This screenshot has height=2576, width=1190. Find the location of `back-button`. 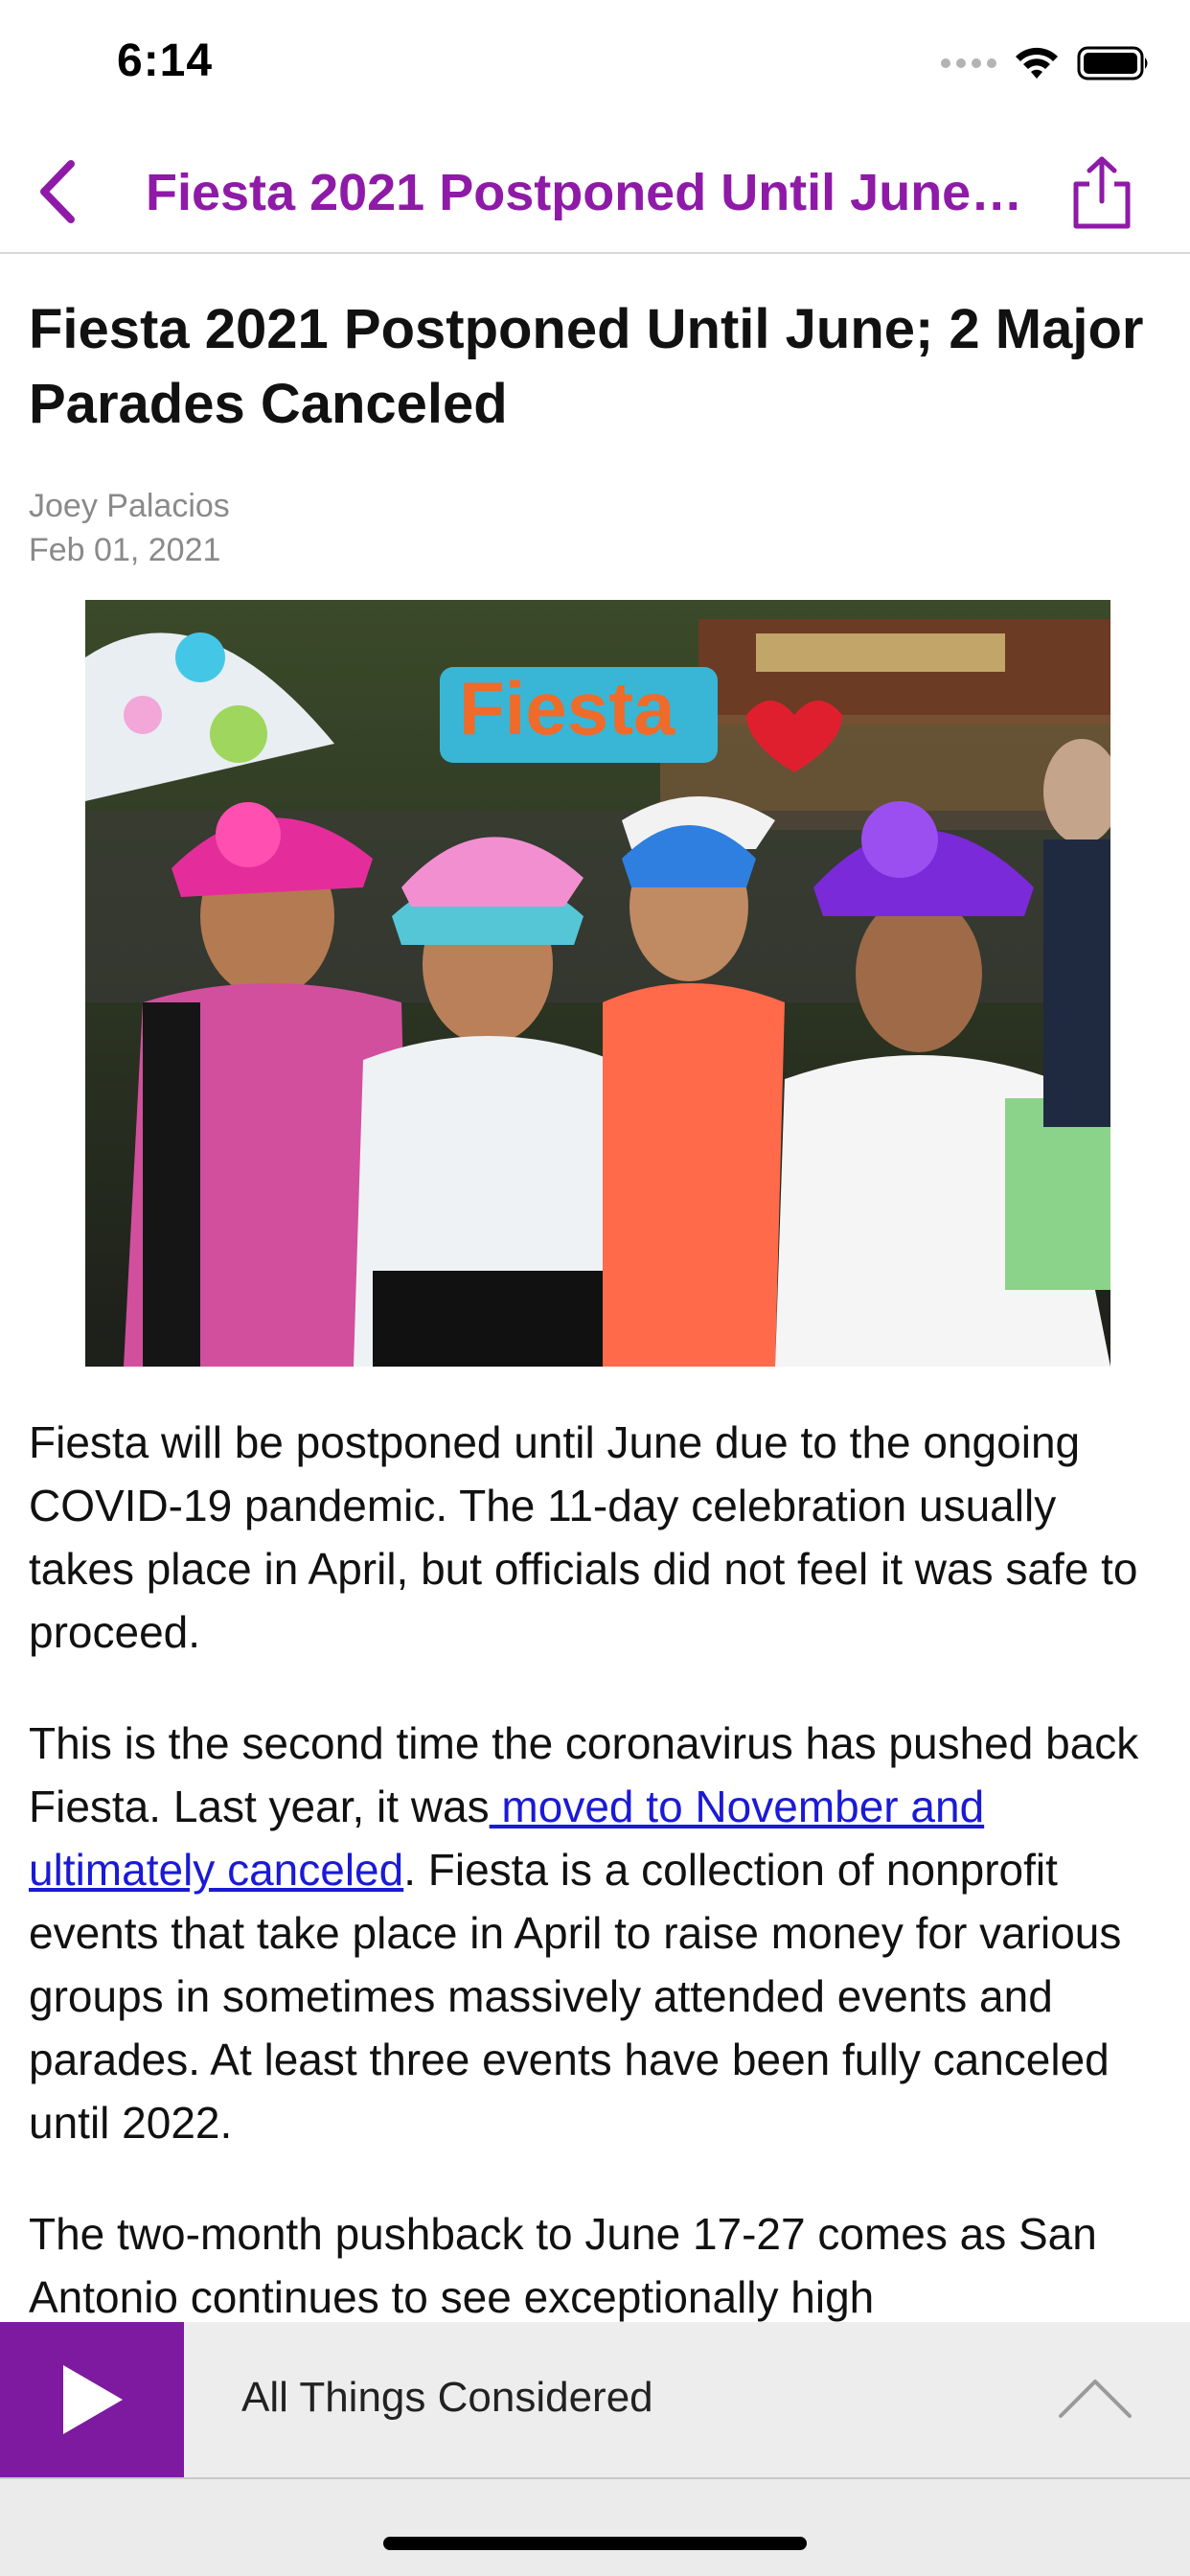

back-button is located at coordinates (57, 191).